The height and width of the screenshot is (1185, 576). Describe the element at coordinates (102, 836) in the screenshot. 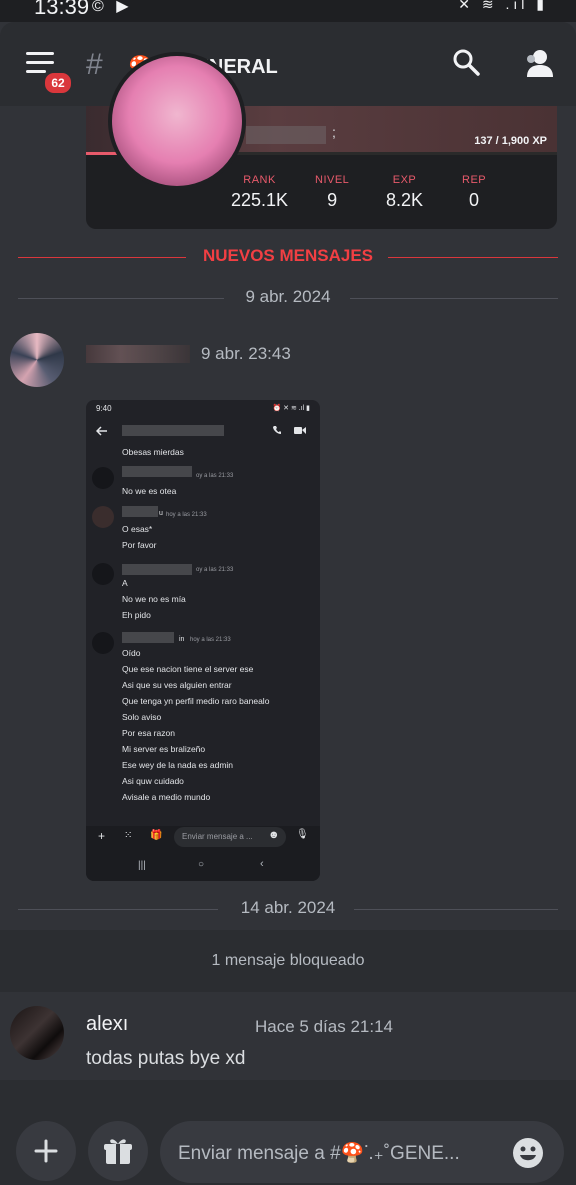

I see `embedded-plus-icon: +` at that location.